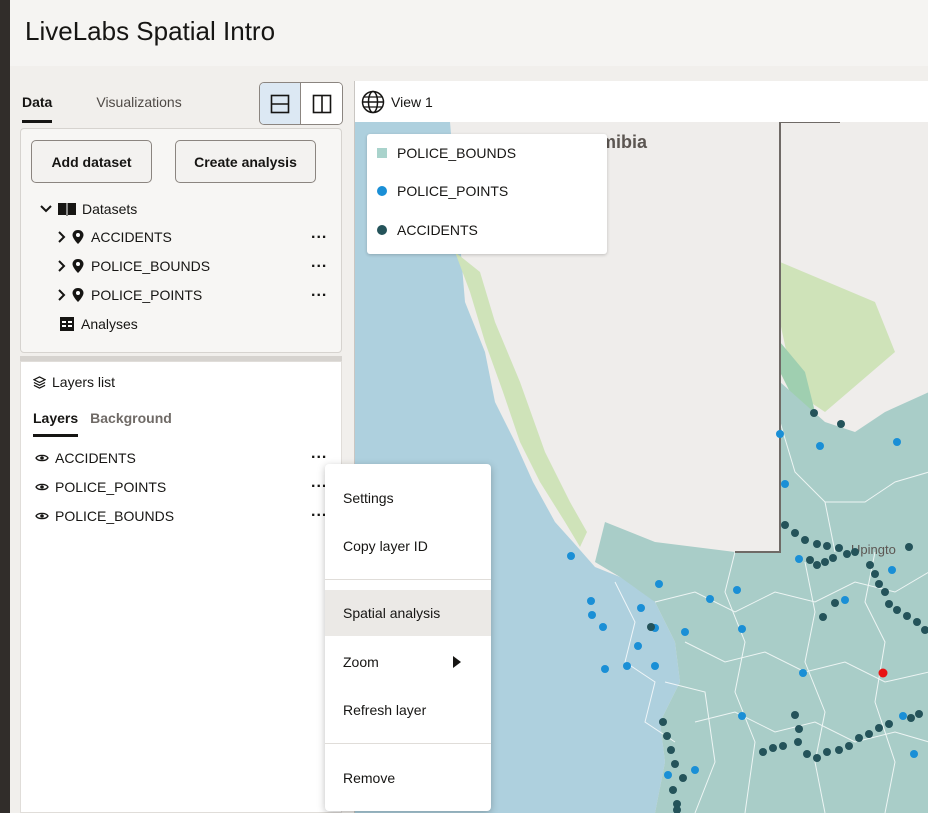  I want to click on columns-layout-icon, so click(321, 103).